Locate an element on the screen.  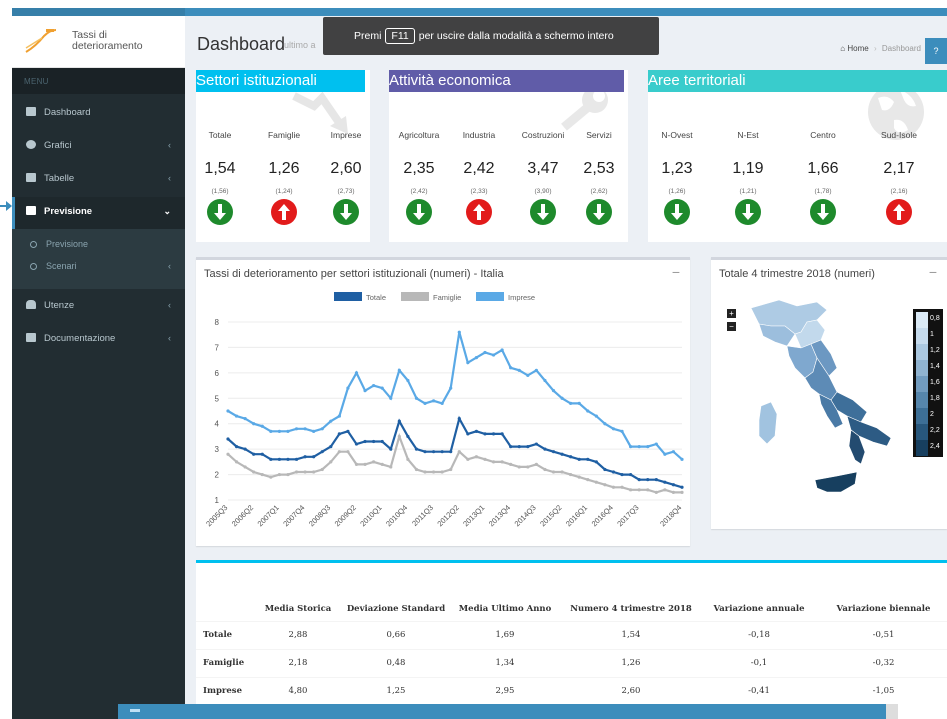
kpi-n-est: N-Est 1,19 (1,21) is located at coordinates (748, 177).